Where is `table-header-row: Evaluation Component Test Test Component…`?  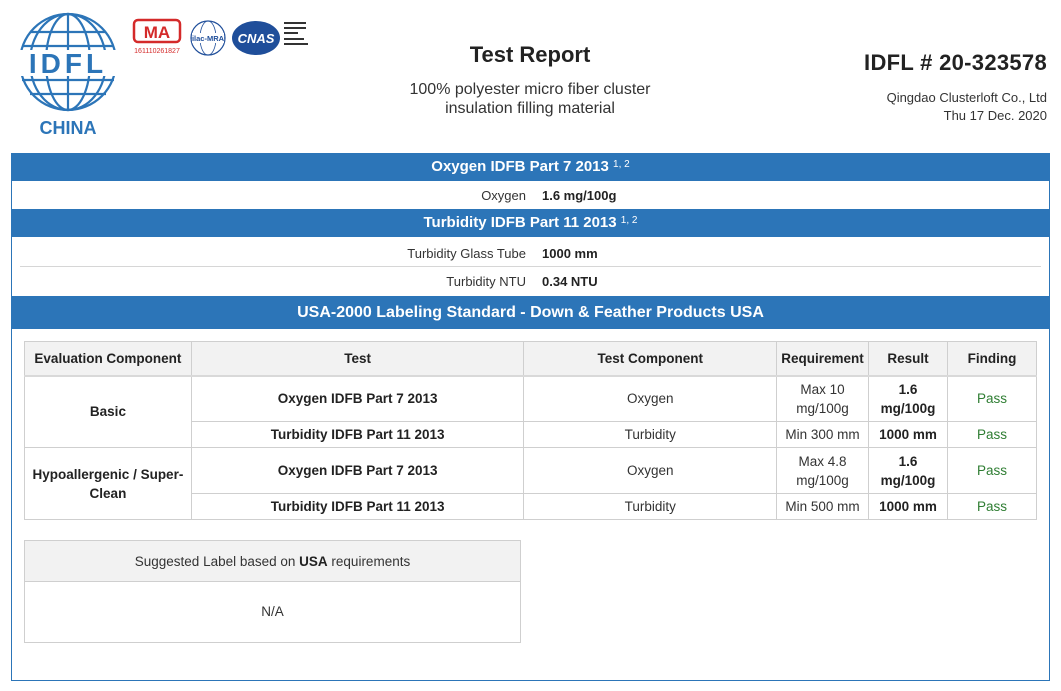 table-header-row: Evaluation Component Test Test Component… is located at coordinates (530, 359).